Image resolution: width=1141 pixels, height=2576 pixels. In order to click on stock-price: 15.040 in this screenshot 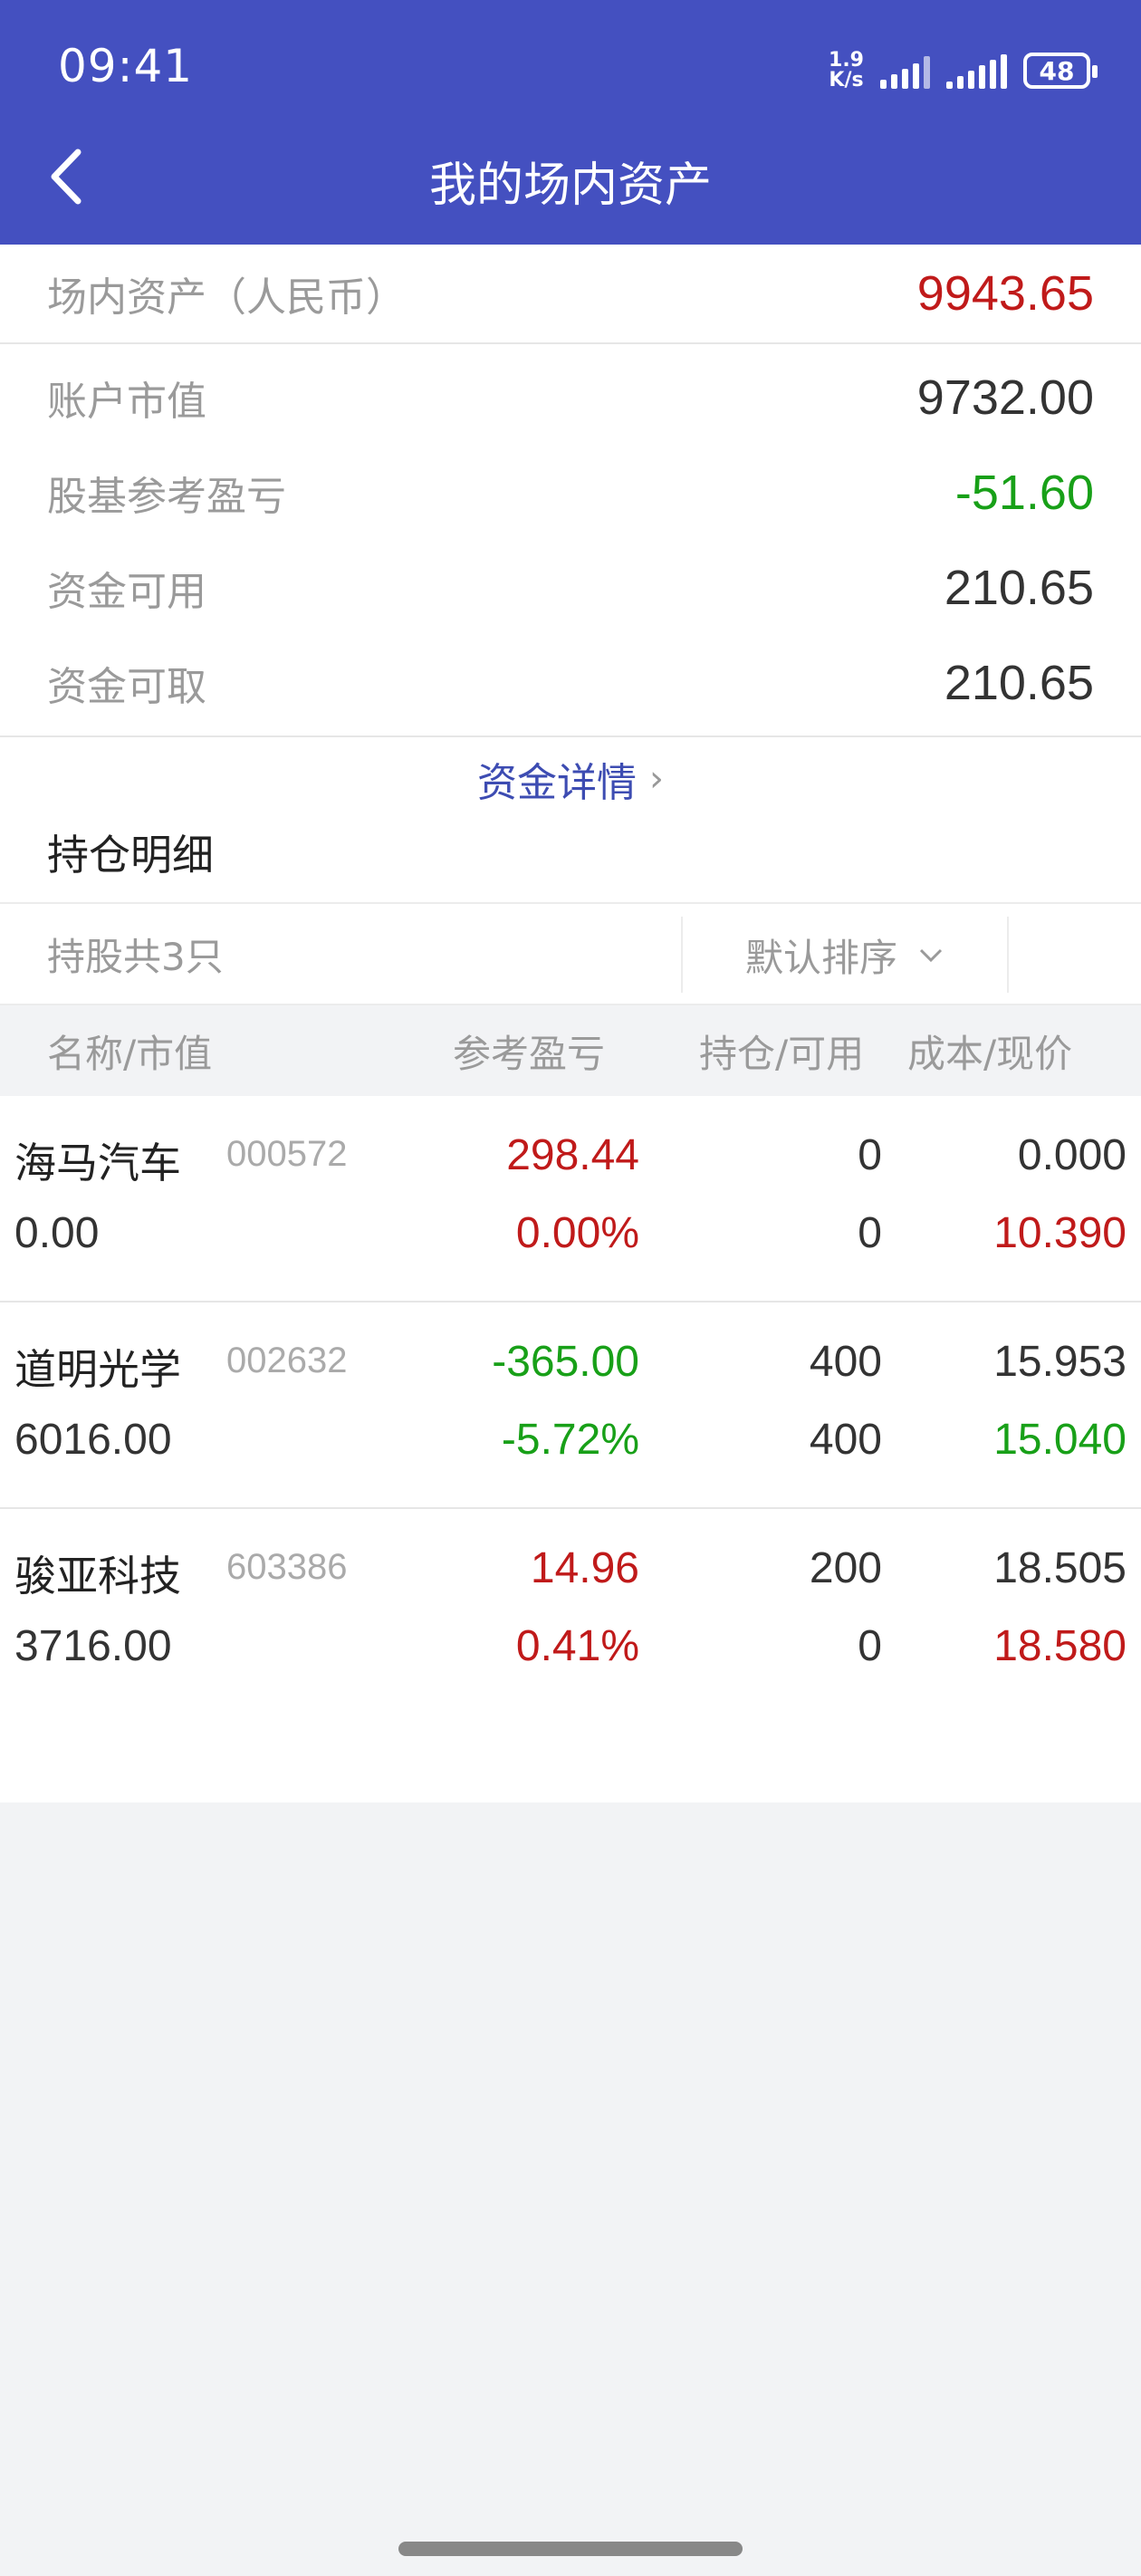, I will do `click(1060, 1440)`.